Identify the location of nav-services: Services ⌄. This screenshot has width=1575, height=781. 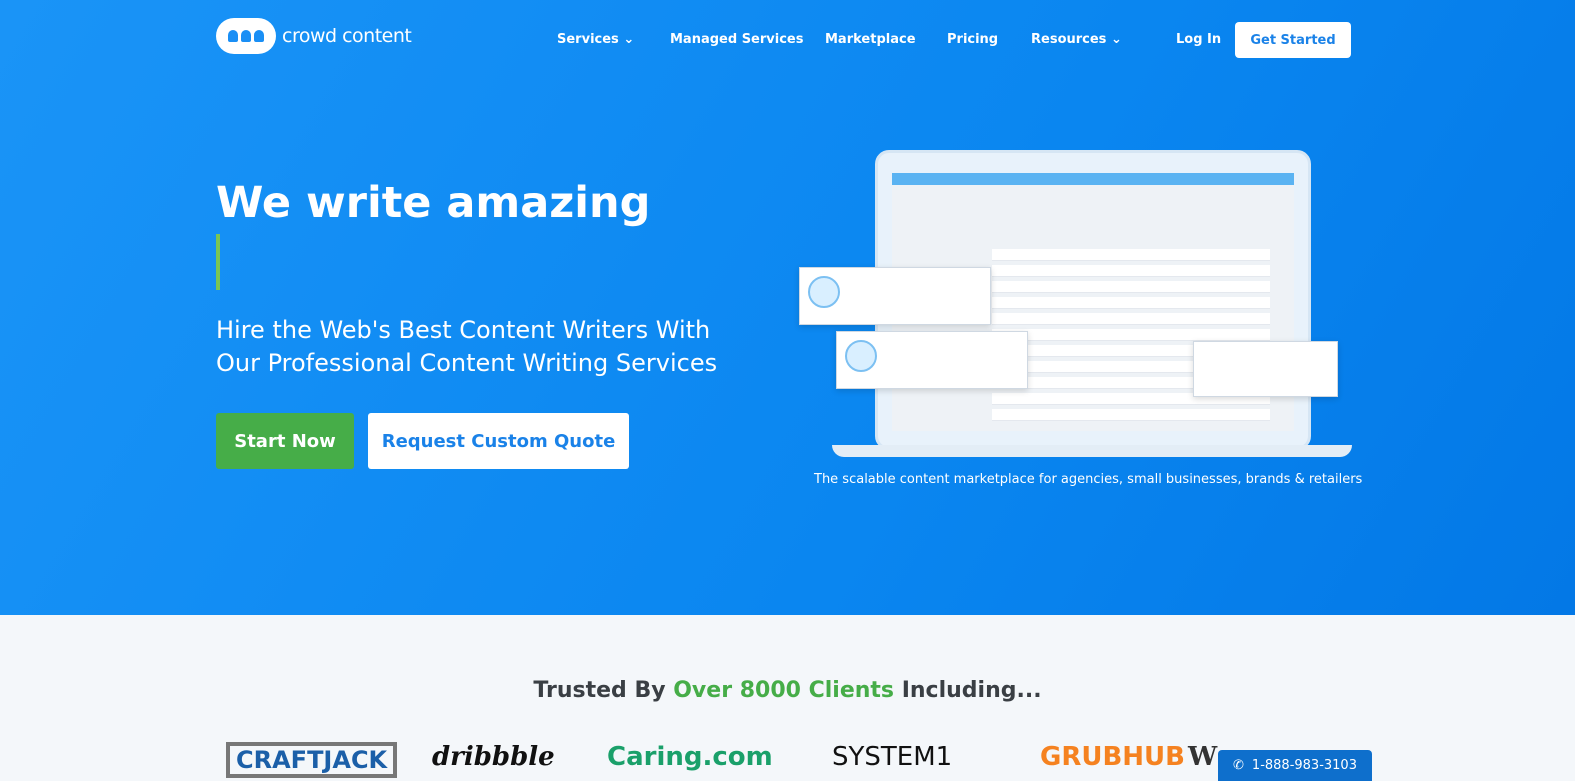
(595, 39).